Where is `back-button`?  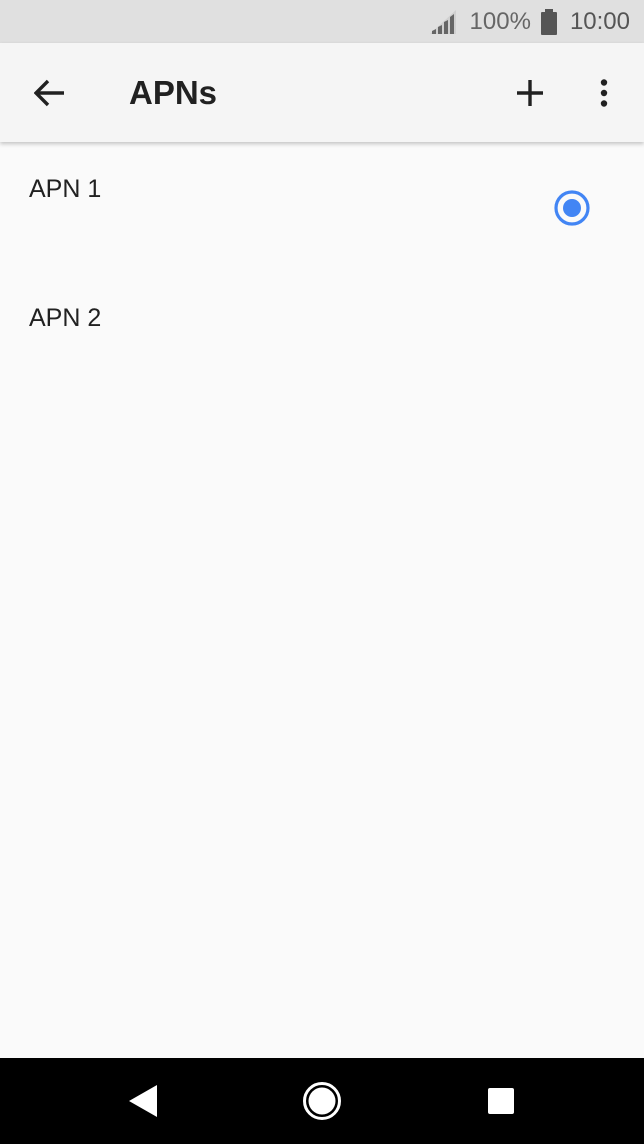
back-button is located at coordinates (50, 93).